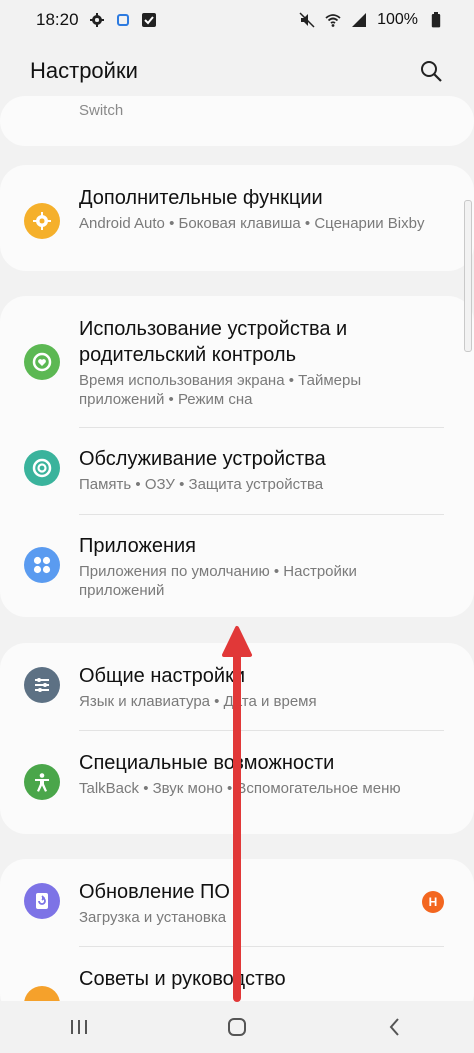 This screenshot has height=1053, width=474. I want to click on item-title: Приложения, so click(138, 546).